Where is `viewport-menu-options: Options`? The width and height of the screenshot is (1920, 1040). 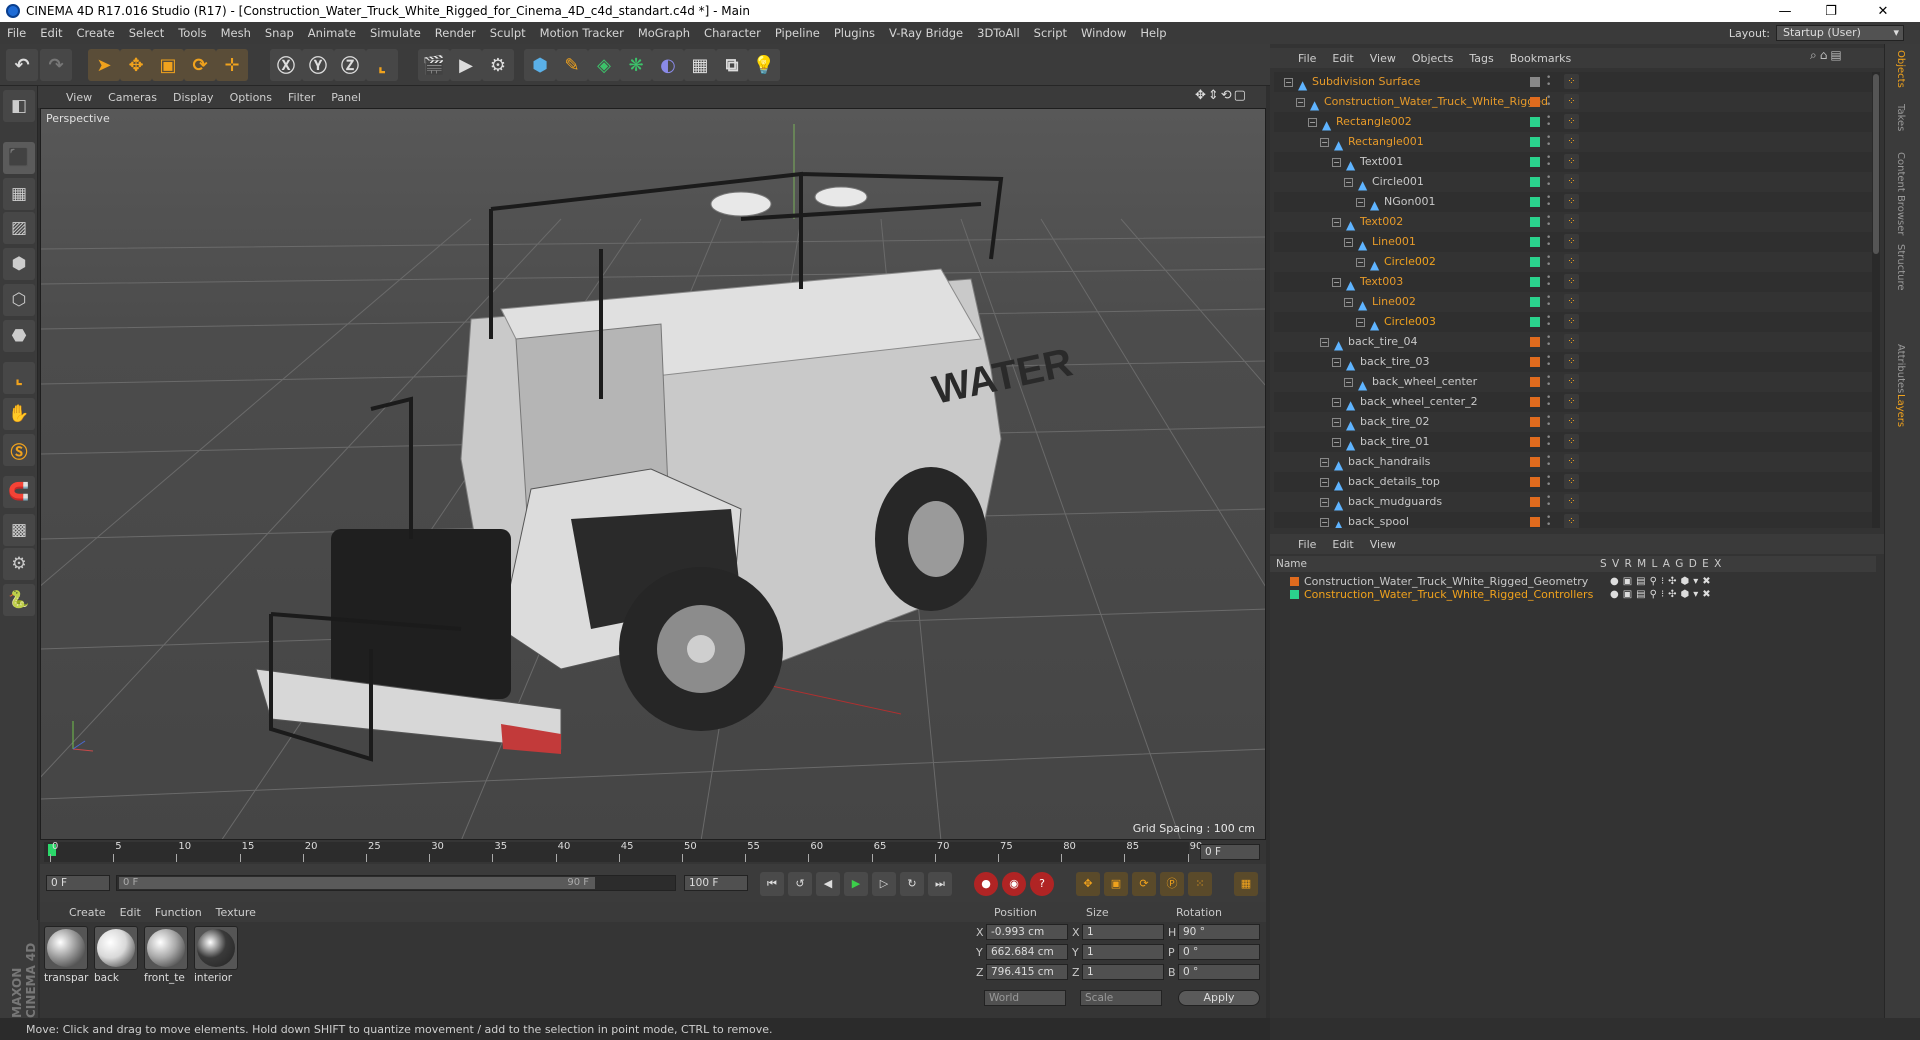 viewport-menu-options: Options is located at coordinates (251, 97).